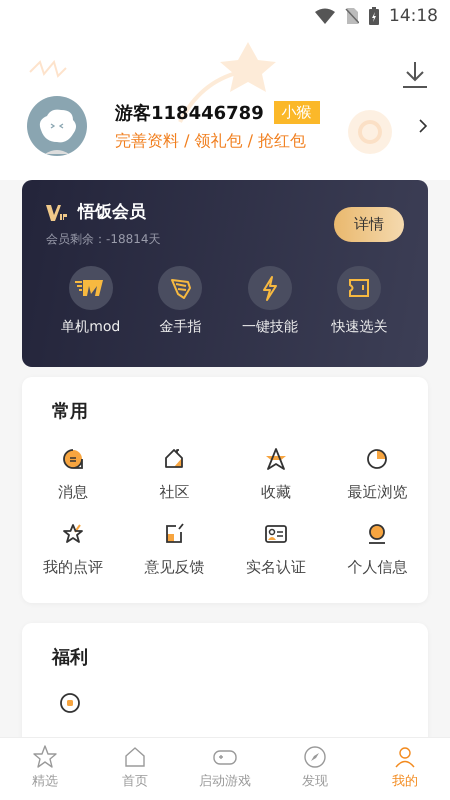 This screenshot has width=450, height=800. I want to click on shortcut-label: 最近浏览, so click(377, 492).